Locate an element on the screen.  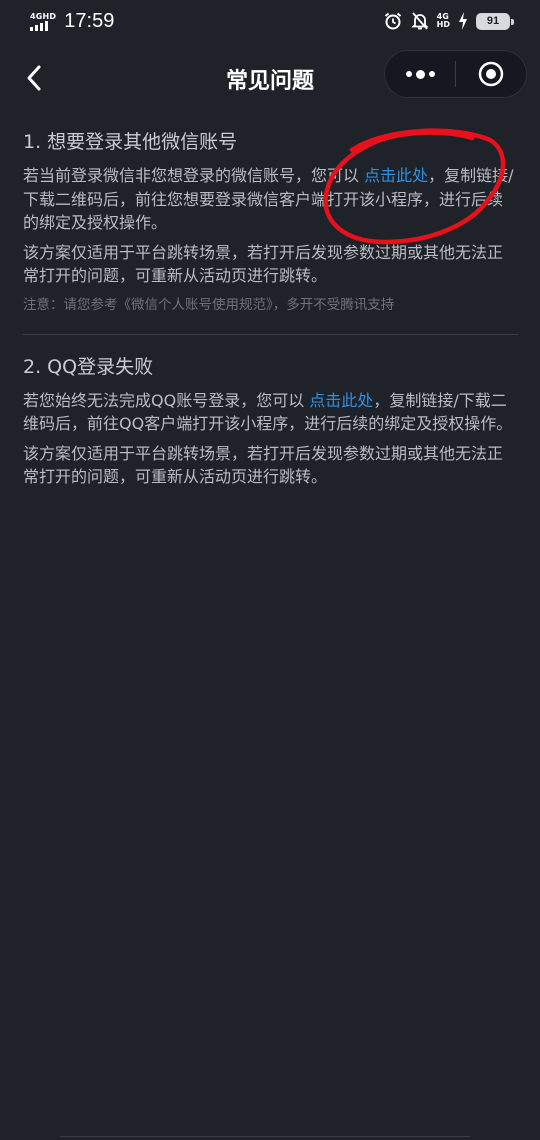
faq-note: 注意：请您参考《微信个人账号使用规范》，多开不受腾讯支持 is located at coordinates (209, 304).